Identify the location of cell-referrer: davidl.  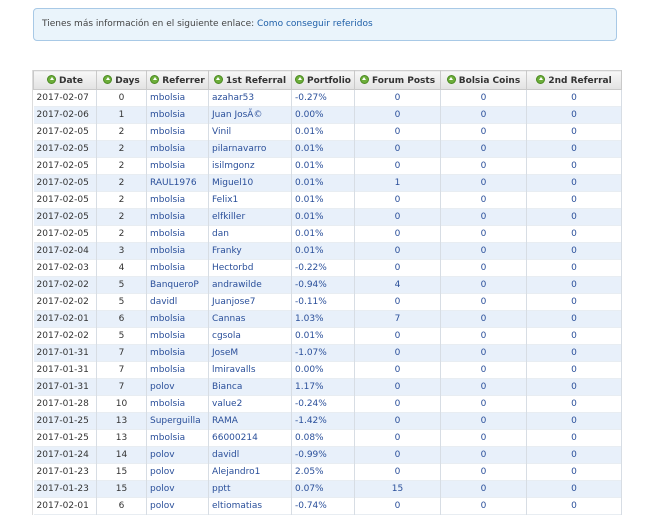
(177, 302).